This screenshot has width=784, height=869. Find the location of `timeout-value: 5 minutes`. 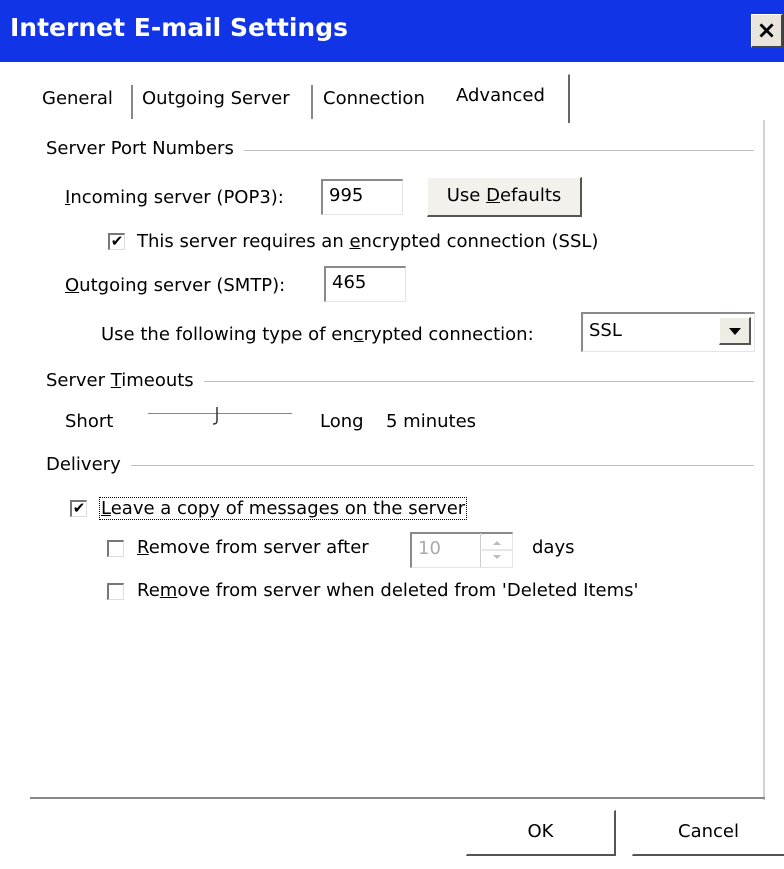

timeout-value: 5 minutes is located at coordinates (431, 421).